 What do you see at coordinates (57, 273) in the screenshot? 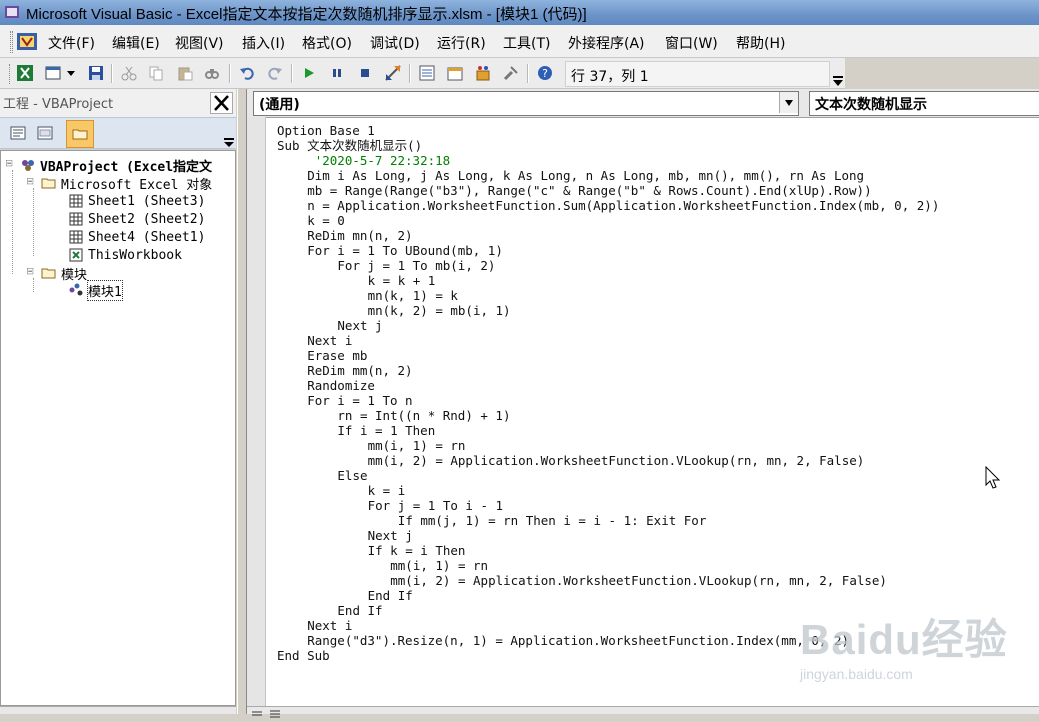
I see `tree-item-modules-folder: 模块` at bounding box center [57, 273].